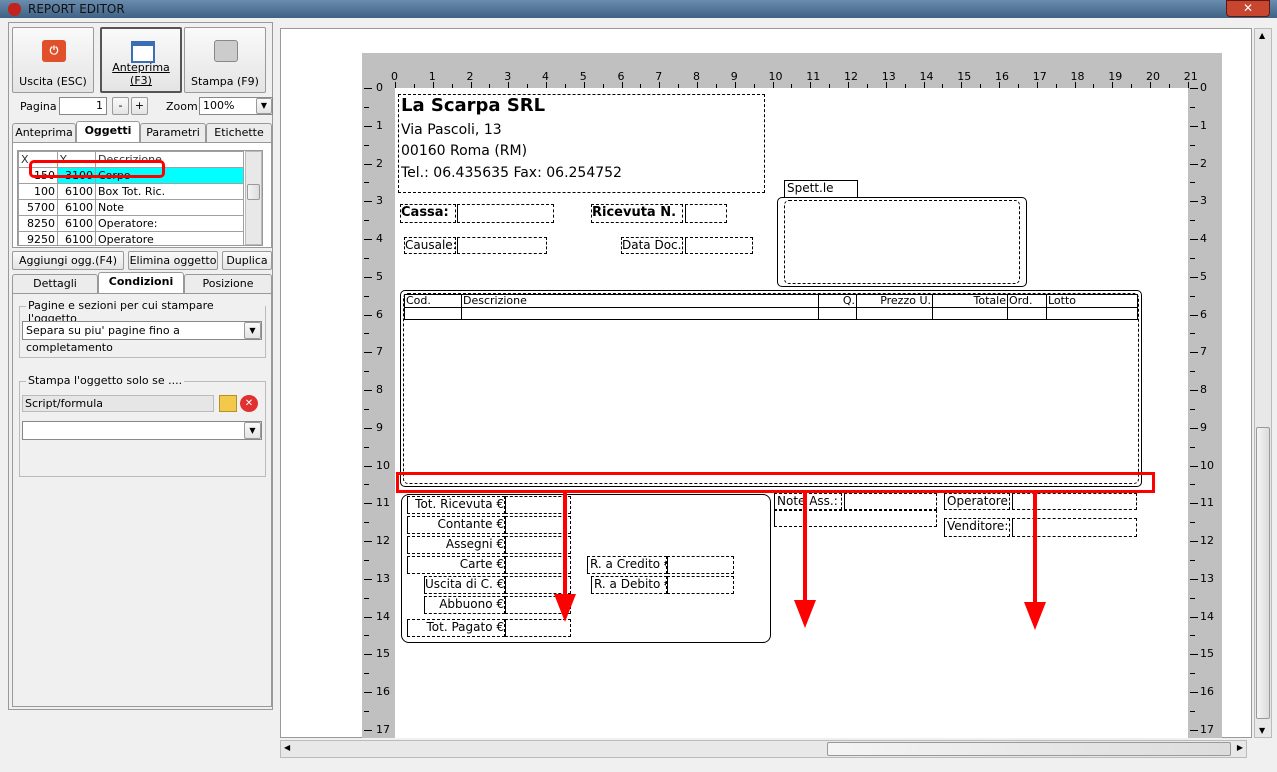  I want to click on folder-icon, so click(228, 403).